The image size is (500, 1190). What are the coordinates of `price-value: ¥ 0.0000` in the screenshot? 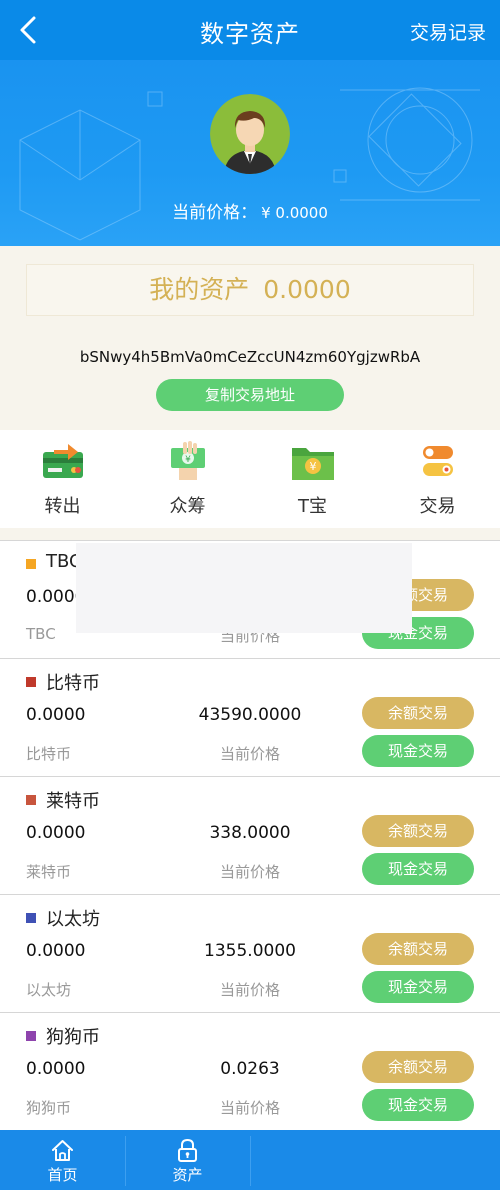 It's located at (294, 213).